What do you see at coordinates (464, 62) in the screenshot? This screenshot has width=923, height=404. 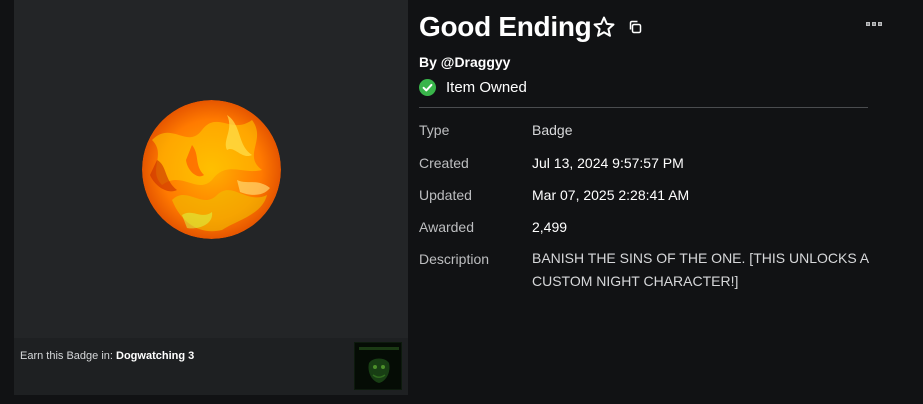 I see `creator-link: By @Draggyy` at bounding box center [464, 62].